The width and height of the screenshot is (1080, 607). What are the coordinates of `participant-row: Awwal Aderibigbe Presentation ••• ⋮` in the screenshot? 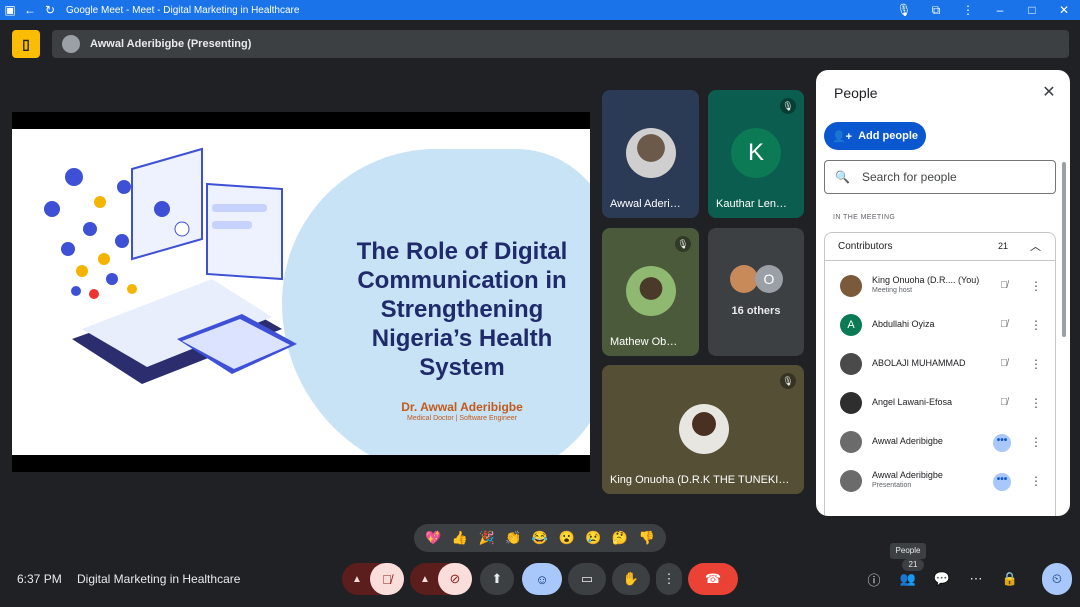 It's located at (940, 481).